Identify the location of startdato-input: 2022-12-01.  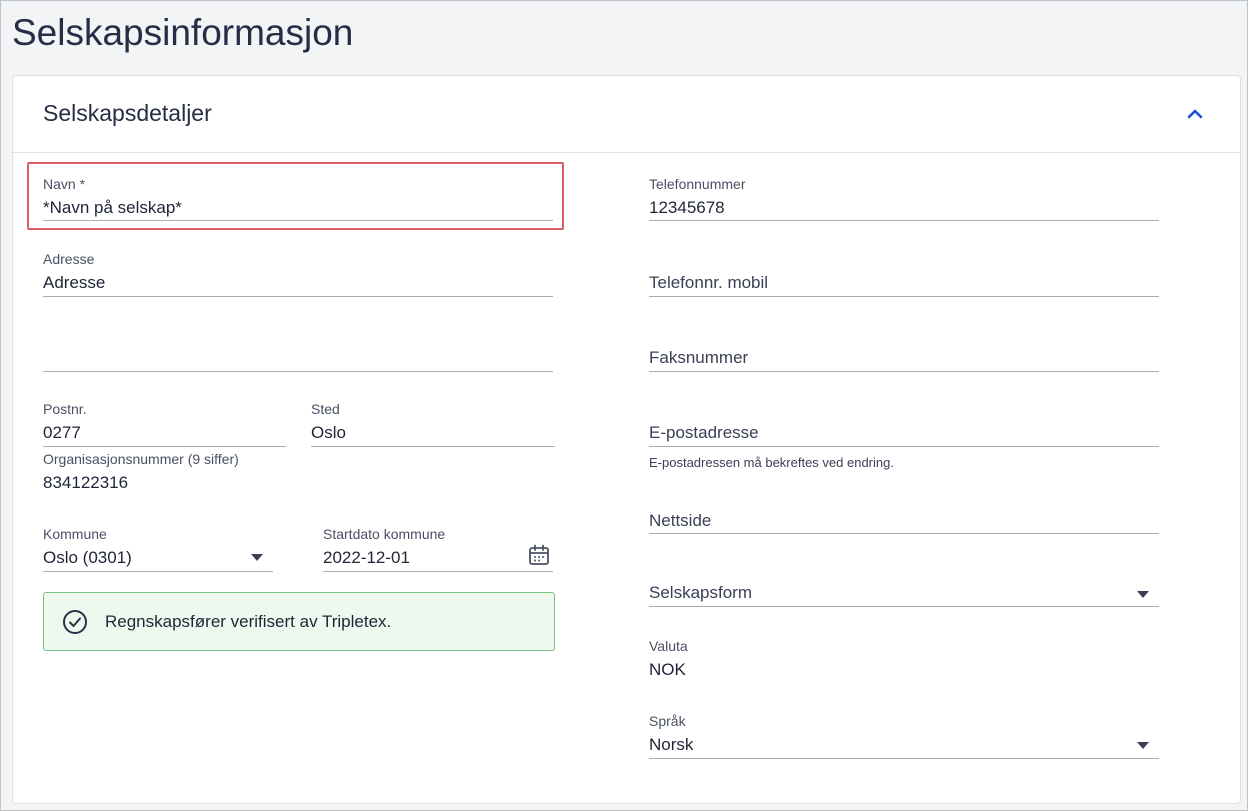
(366, 558).